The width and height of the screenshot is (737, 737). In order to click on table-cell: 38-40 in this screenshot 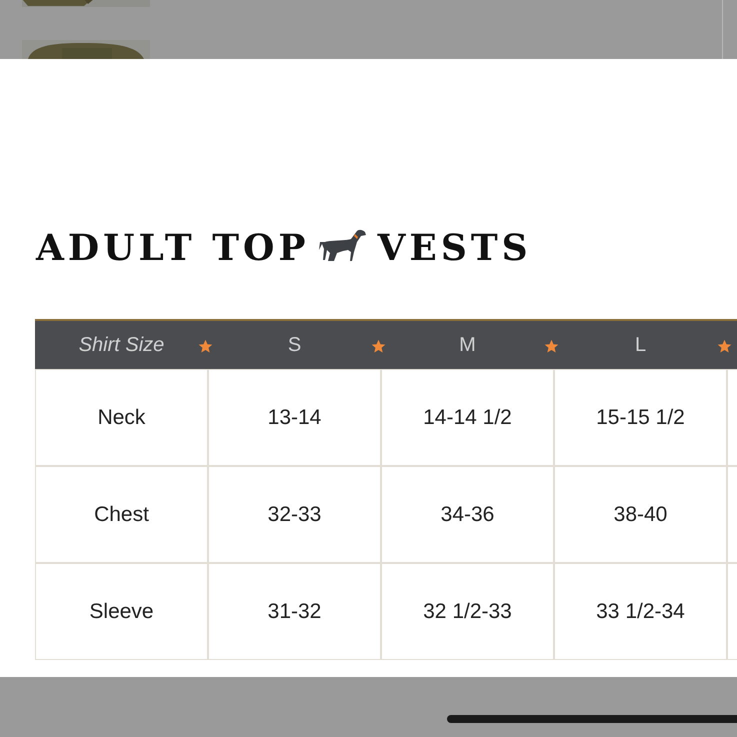, I will do `click(640, 514)`.